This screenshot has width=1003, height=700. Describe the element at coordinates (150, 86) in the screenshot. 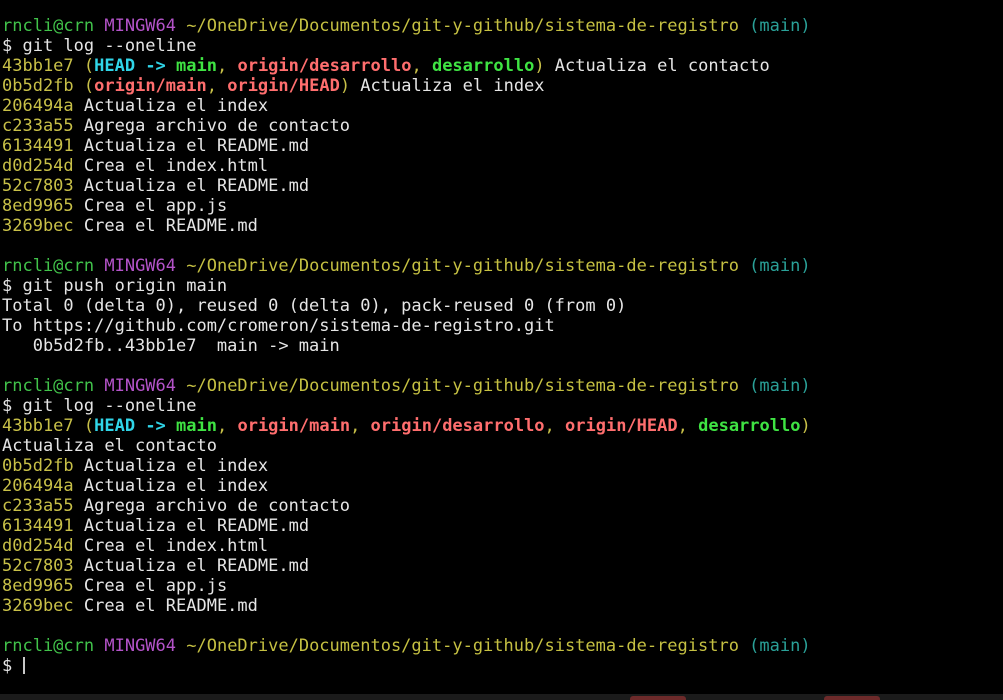

I see `terminal-text-remote-branch: origin/main` at that location.